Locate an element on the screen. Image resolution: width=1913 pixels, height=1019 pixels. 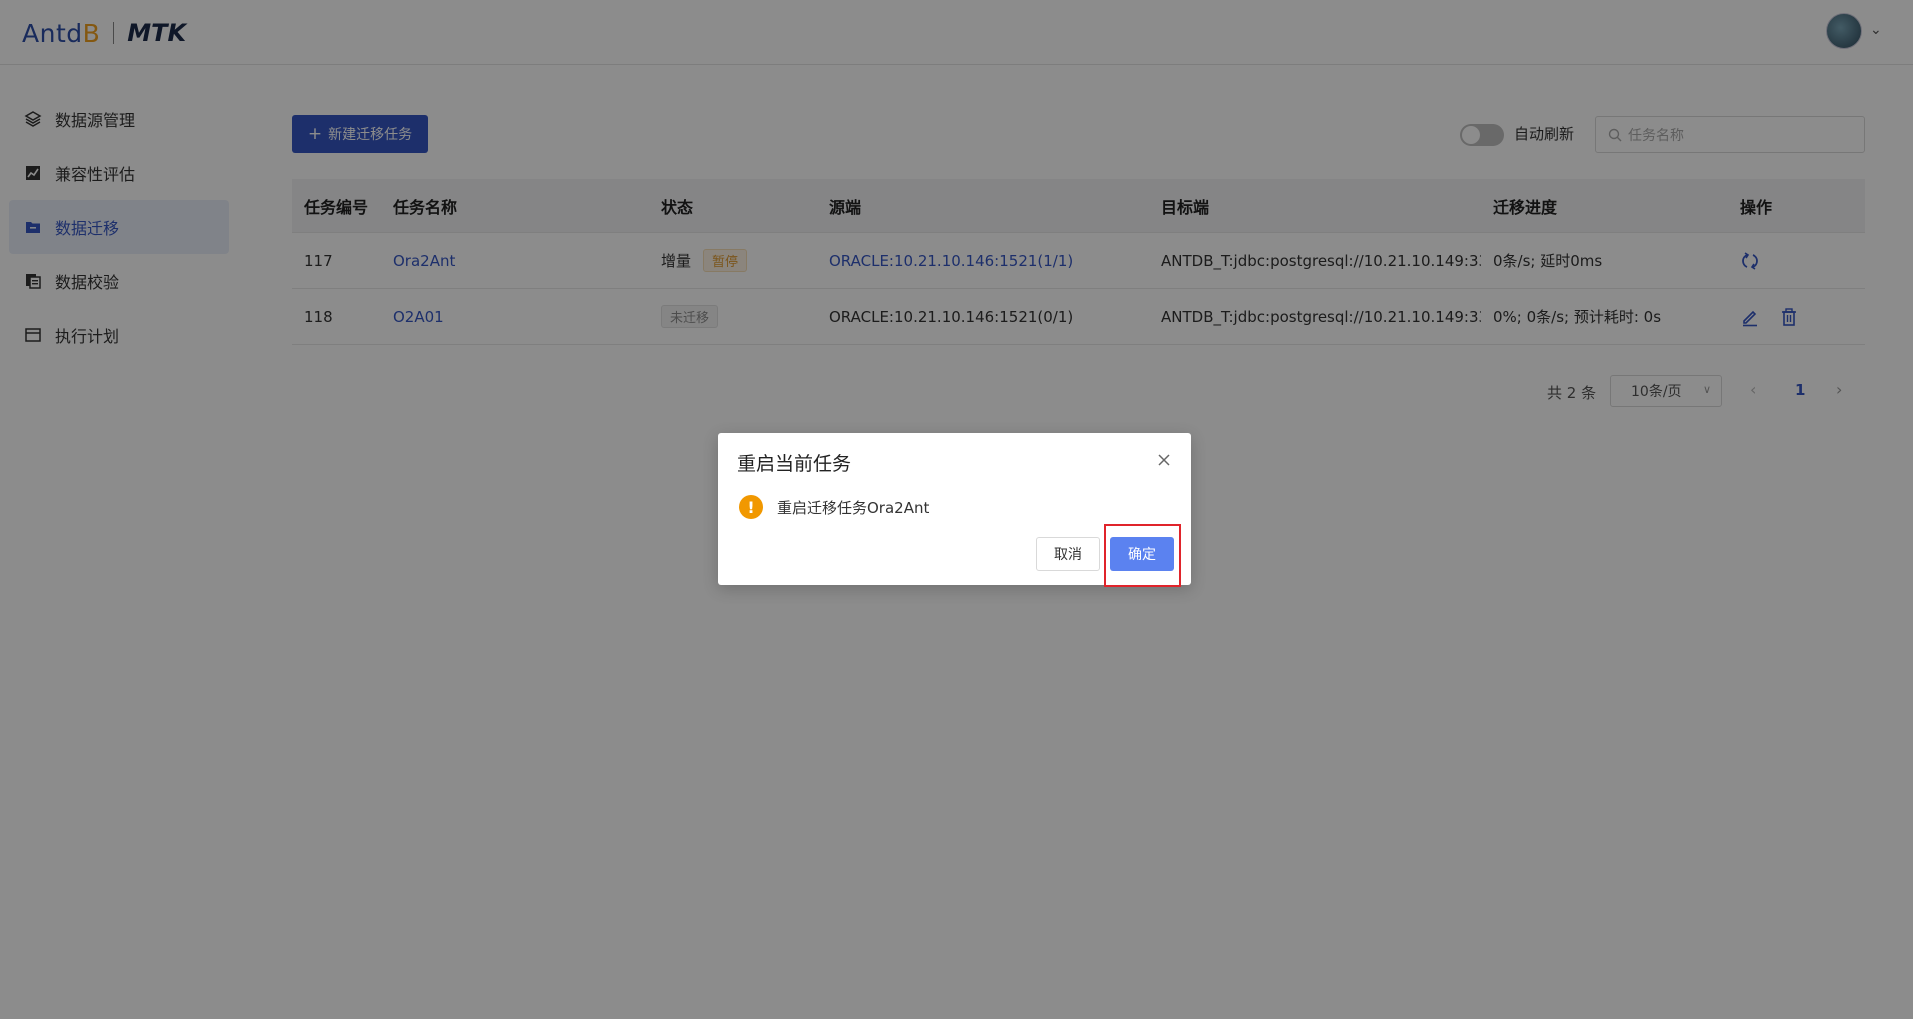
confirm-highlight-box is located at coordinates (1142, 555).